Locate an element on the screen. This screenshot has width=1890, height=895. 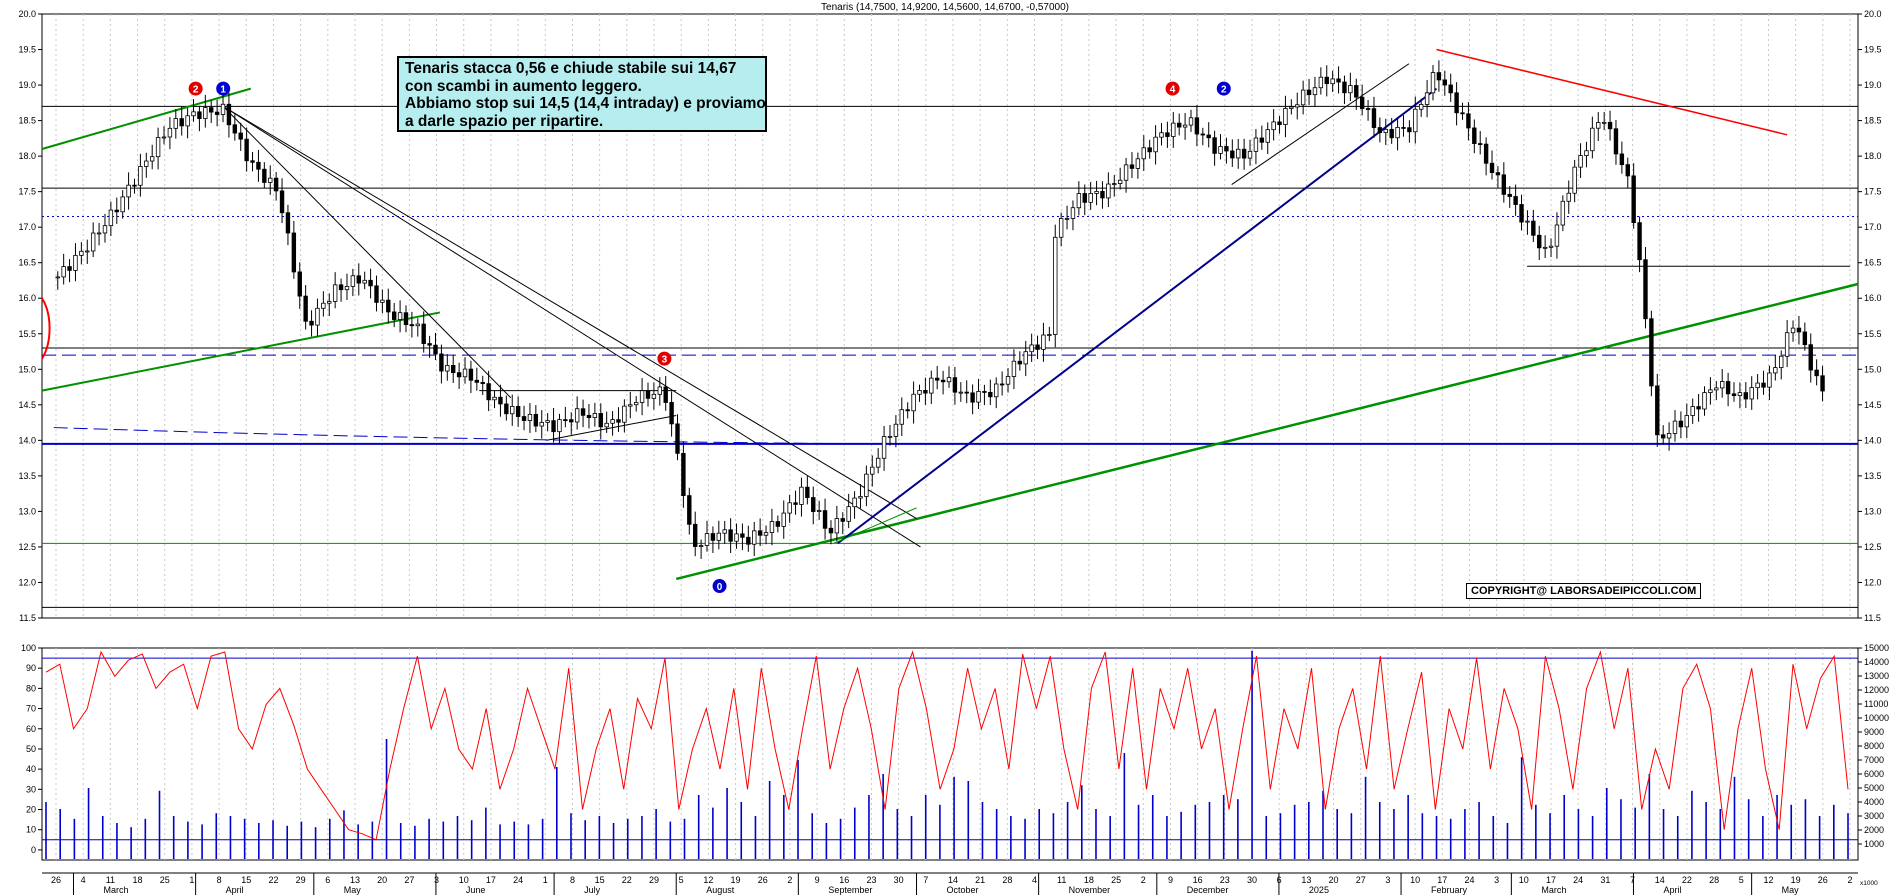
price-tick-right: 15.5 is located at coordinates (1873, 334).